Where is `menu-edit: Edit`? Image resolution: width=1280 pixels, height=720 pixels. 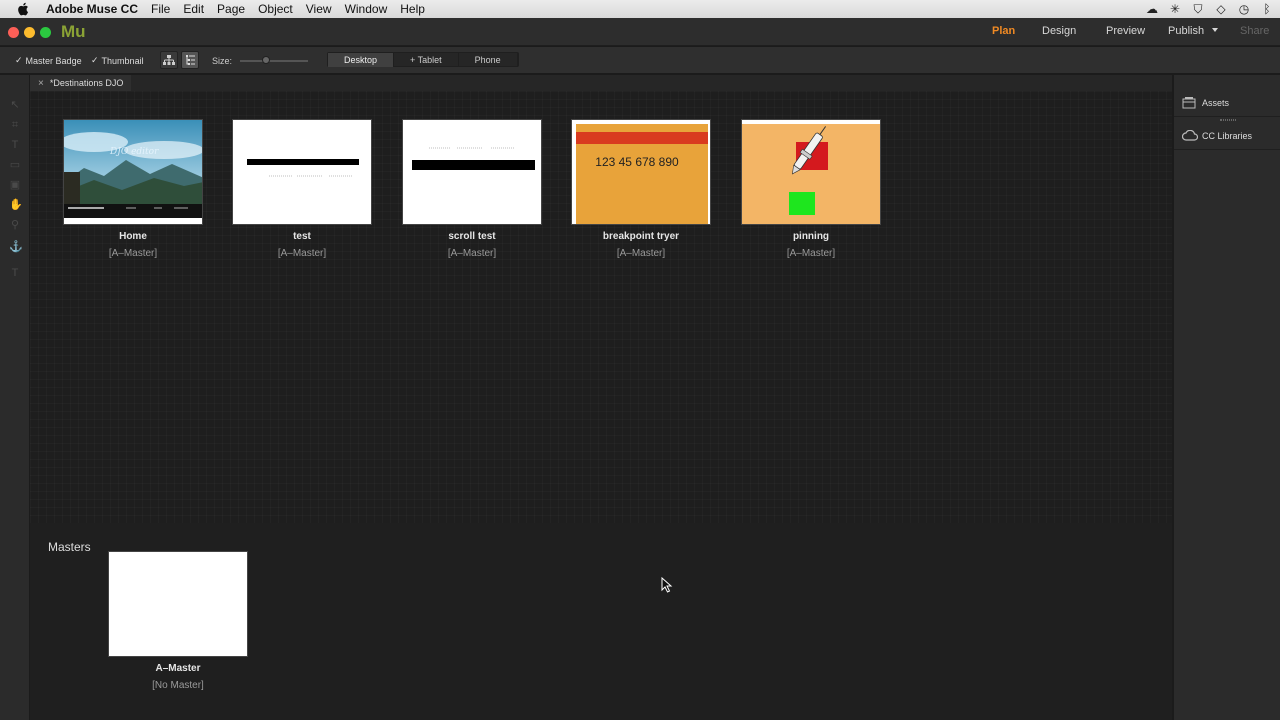 menu-edit: Edit is located at coordinates (193, 9).